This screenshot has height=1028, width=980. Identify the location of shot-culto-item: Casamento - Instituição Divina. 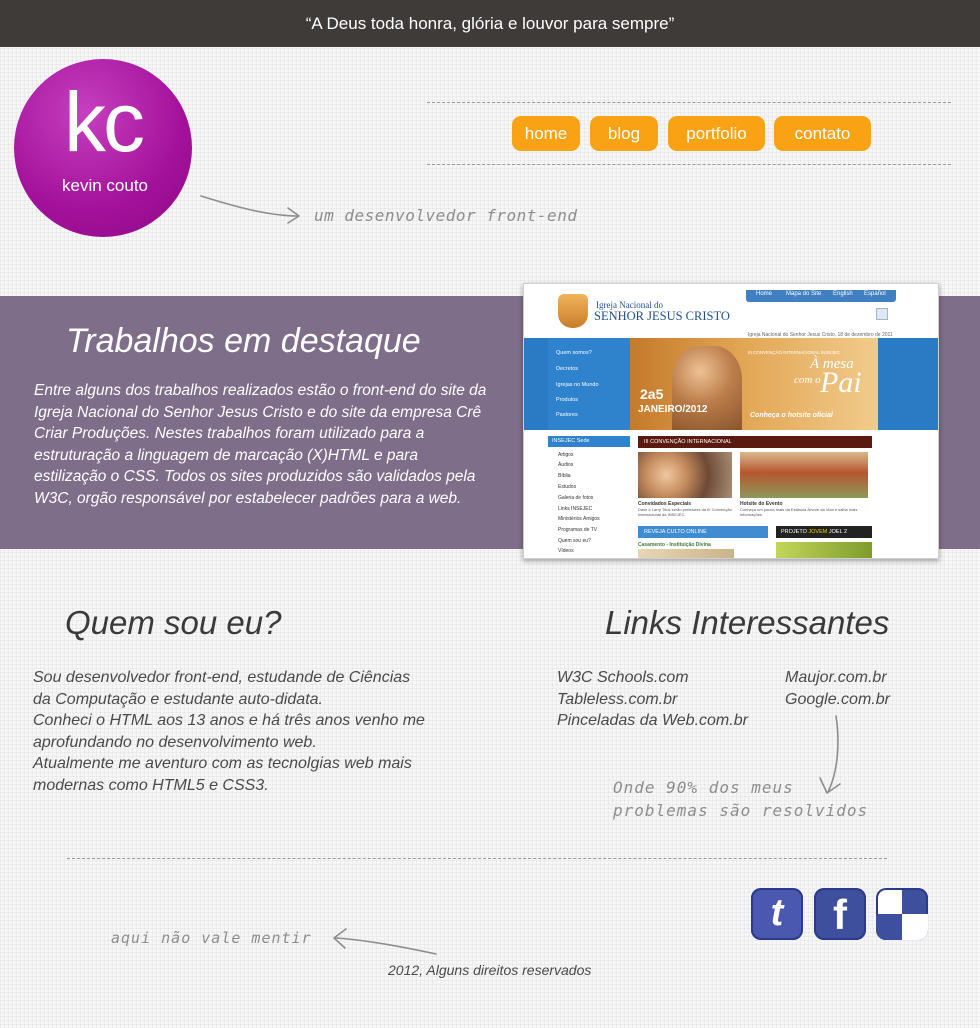
(674, 545).